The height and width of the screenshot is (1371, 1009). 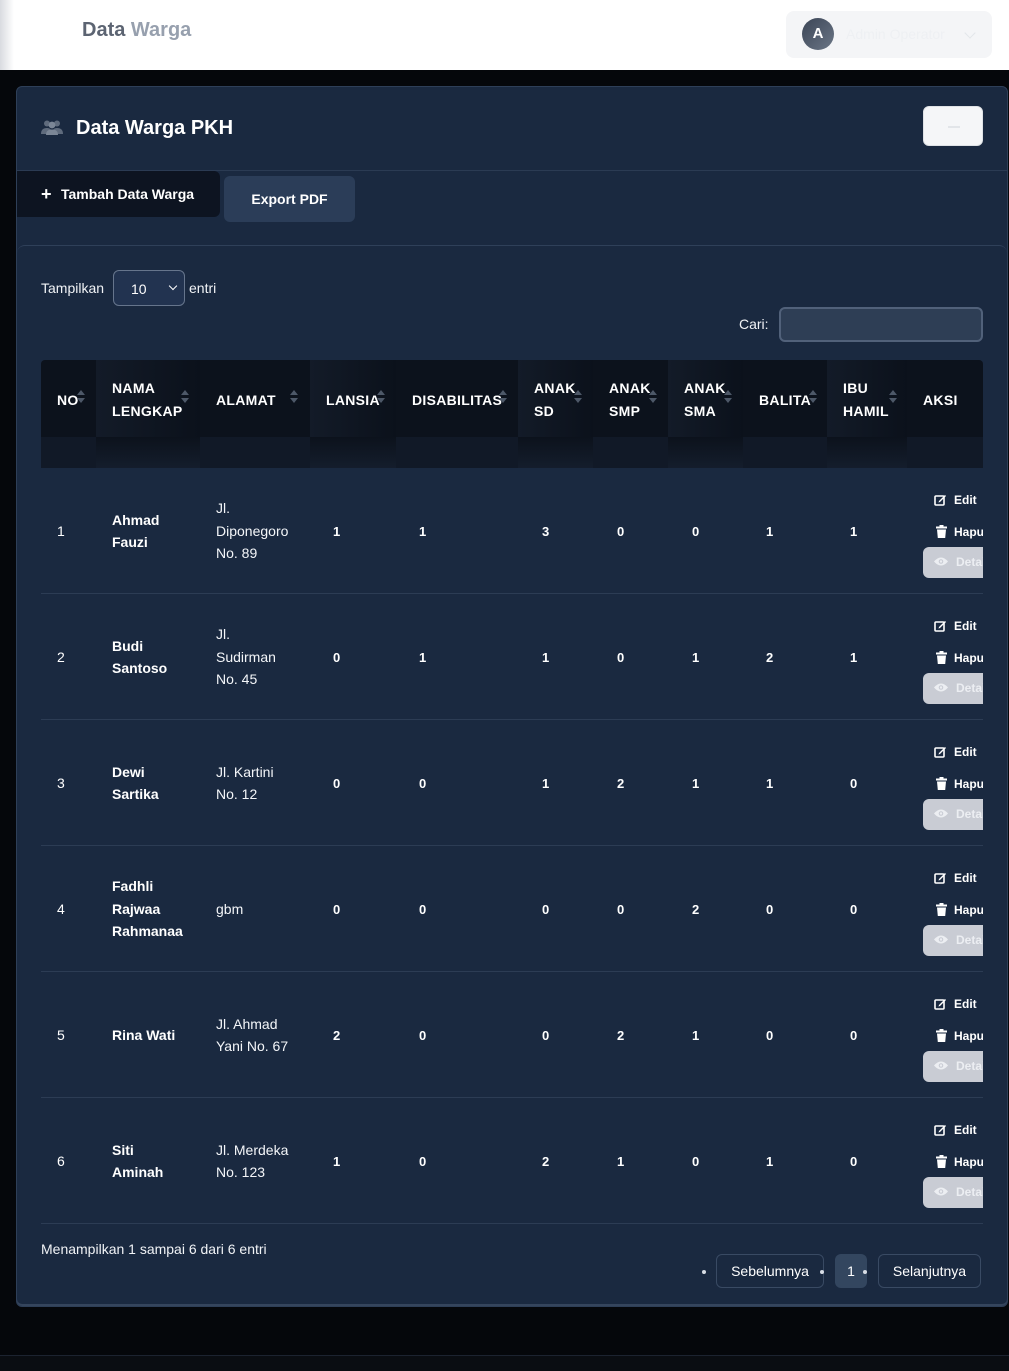 I want to click on cell-line: Siti, so click(x=123, y=1149).